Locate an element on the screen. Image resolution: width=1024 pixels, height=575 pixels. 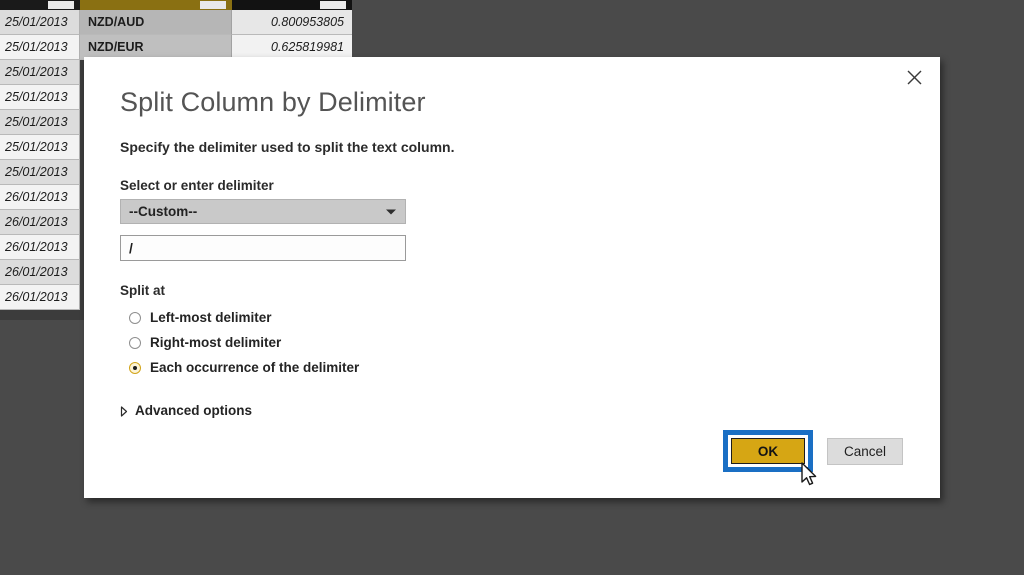
split-at-option-label: Right-most delimiter is located at coordinates (216, 342).